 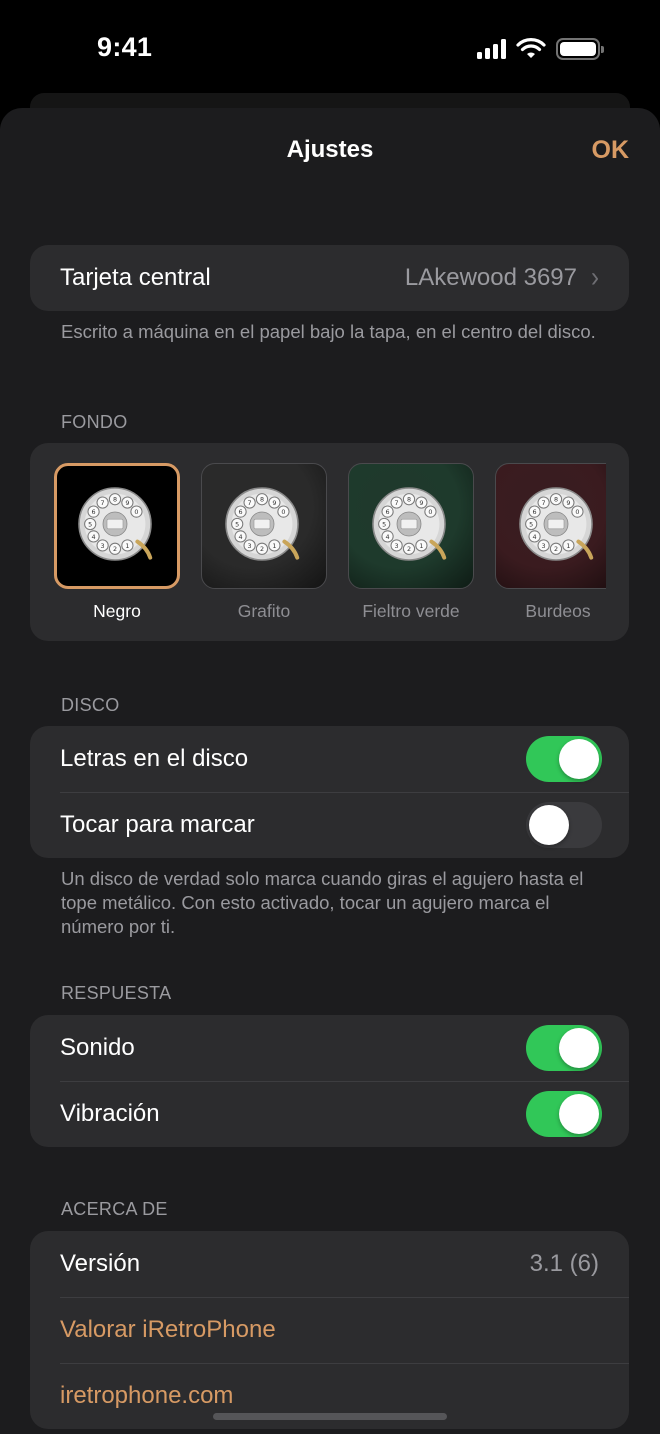 What do you see at coordinates (329, 825) in the screenshot?
I see `tap-to-dial-row: Tocar para marcar` at bounding box center [329, 825].